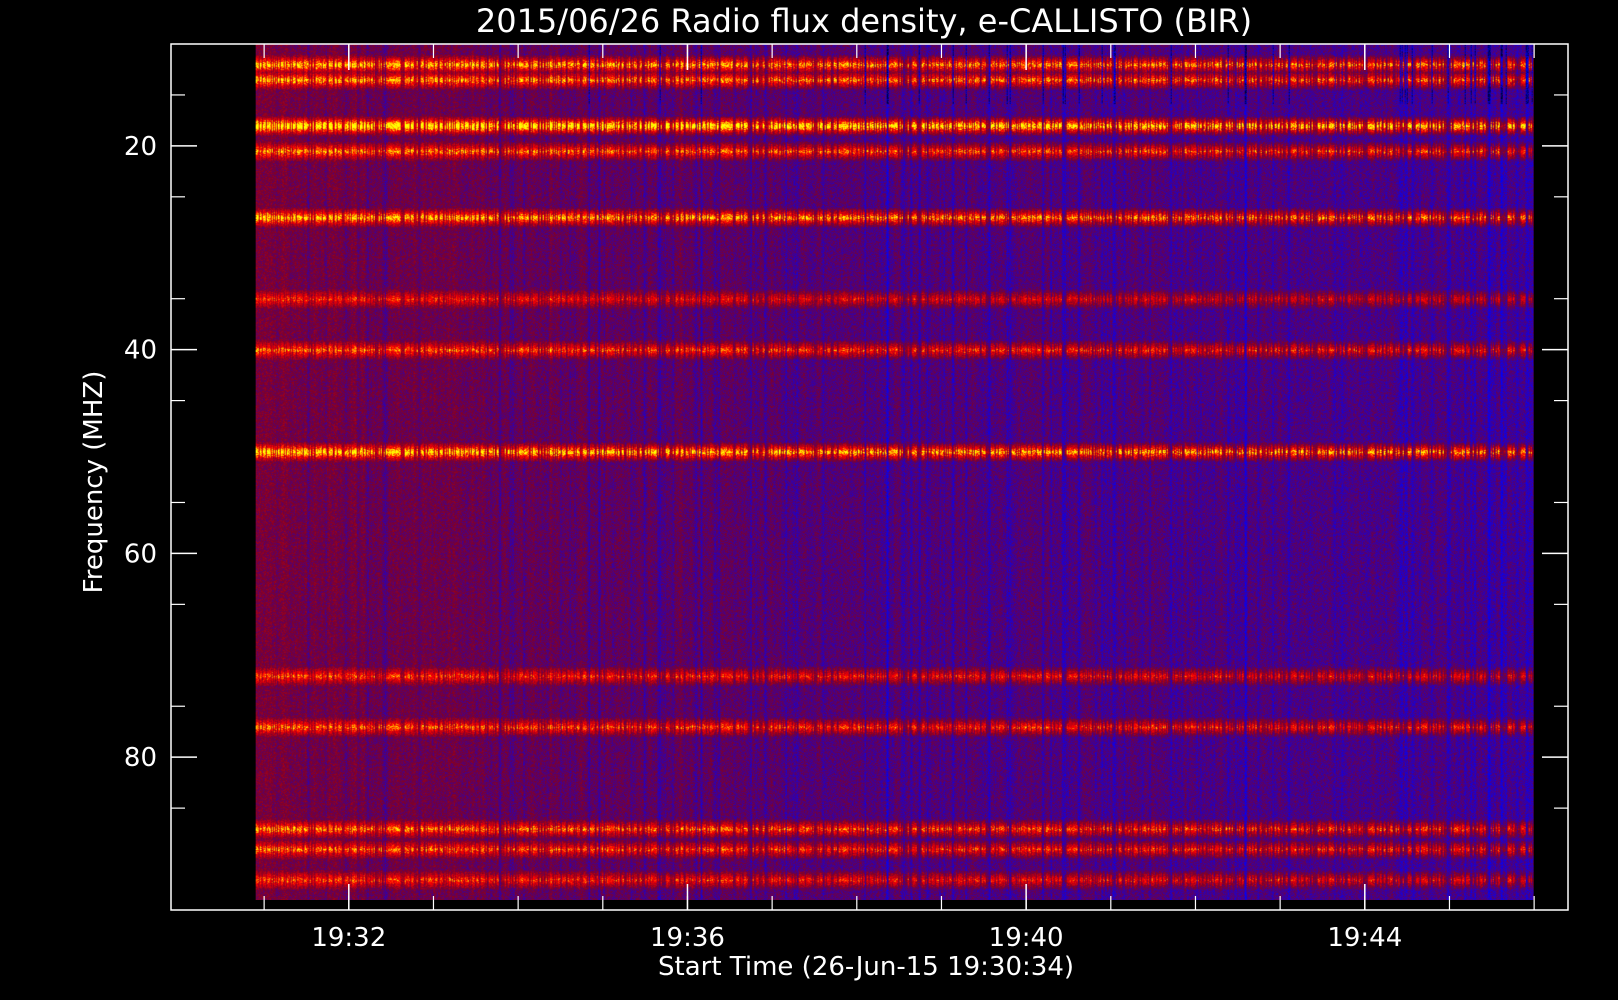 The width and height of the screenshot is (1618, 1000). Describe the element at coordinates (1364, 938) in the screenshot. I see `x-tick-label: 19:44` at that location.